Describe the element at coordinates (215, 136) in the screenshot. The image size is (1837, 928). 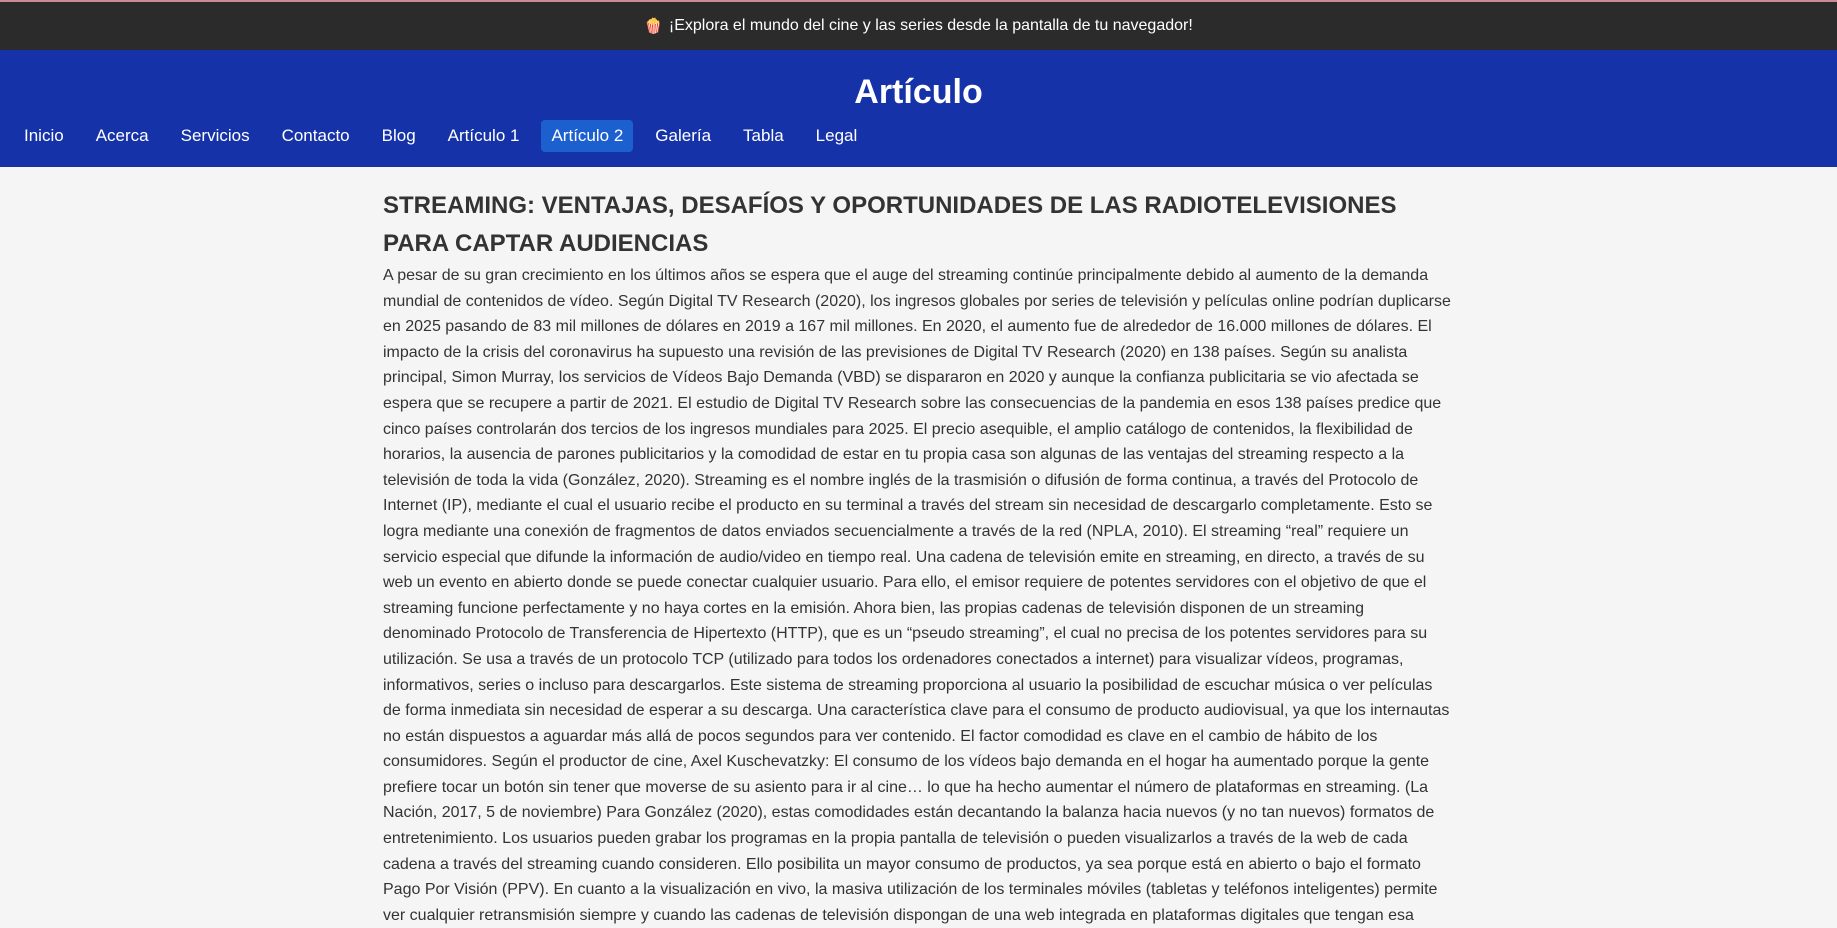
I see `nav-item-servicios: Servicios` at that location.